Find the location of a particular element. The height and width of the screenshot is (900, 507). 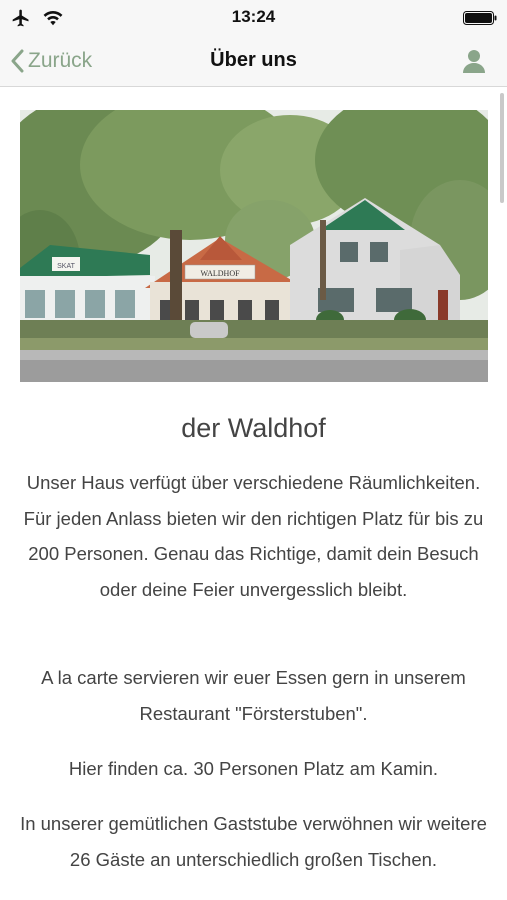

scrollbar is located at coordinates (502, 148).